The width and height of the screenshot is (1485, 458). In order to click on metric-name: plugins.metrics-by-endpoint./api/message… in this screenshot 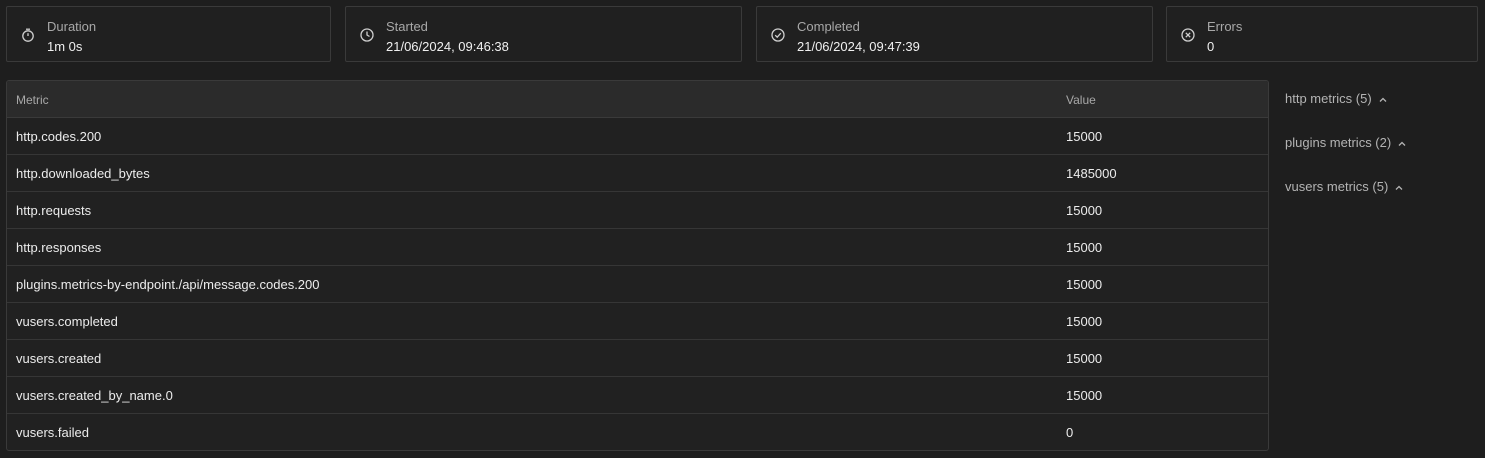, I will do `click(168, 284)`.